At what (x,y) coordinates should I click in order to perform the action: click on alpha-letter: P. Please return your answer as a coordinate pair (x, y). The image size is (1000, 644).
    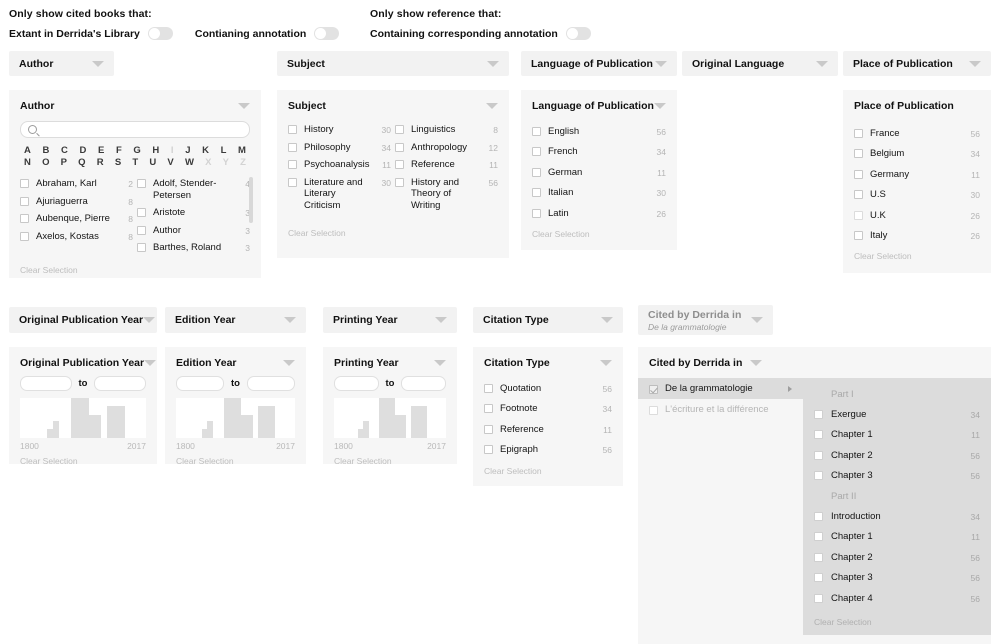
    Looking at the image, I should click on (64, 163).